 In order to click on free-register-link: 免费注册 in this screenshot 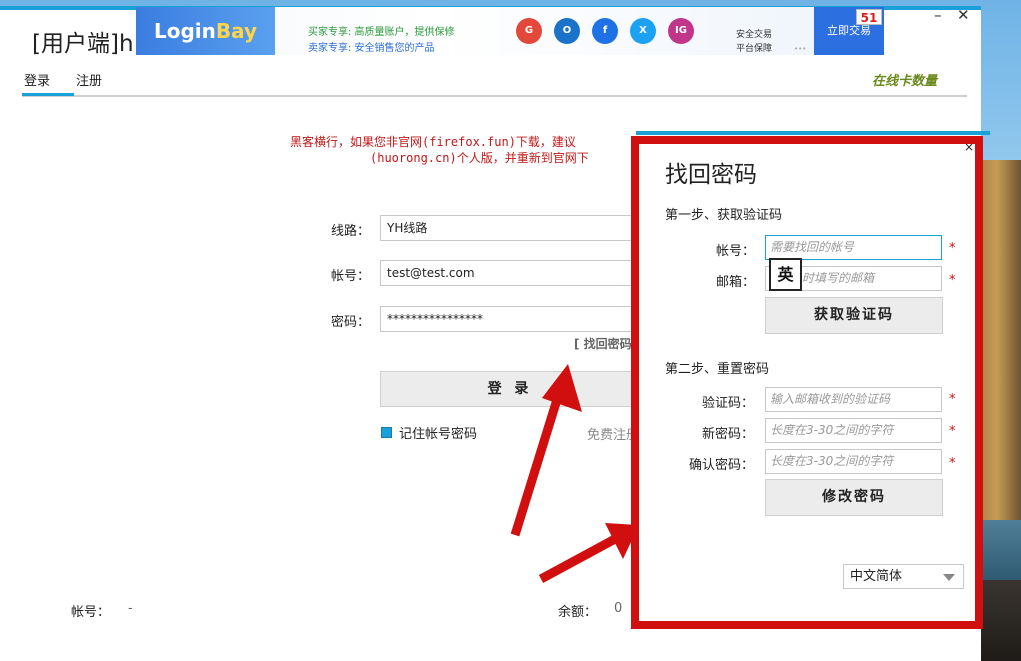, I will do `click(609, 433)`.